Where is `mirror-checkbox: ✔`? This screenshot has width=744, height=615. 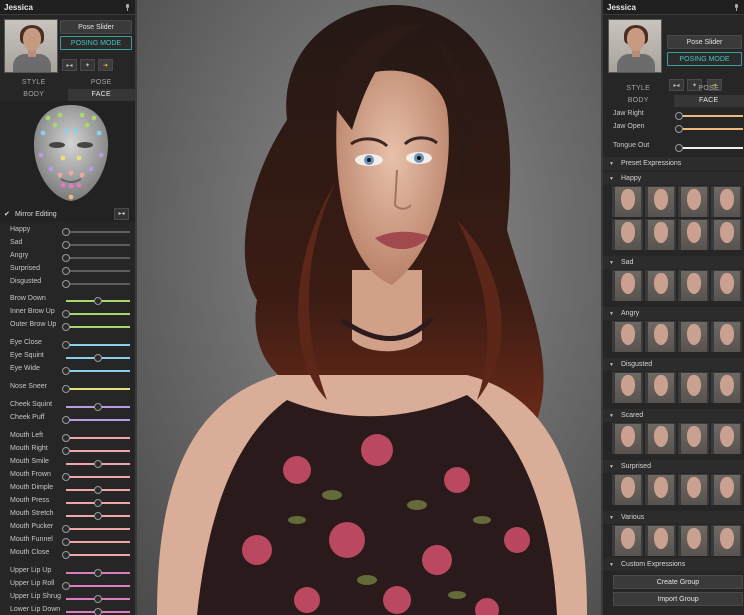 mirror-checkbox: ✔ is located at coordinates (7, 214).